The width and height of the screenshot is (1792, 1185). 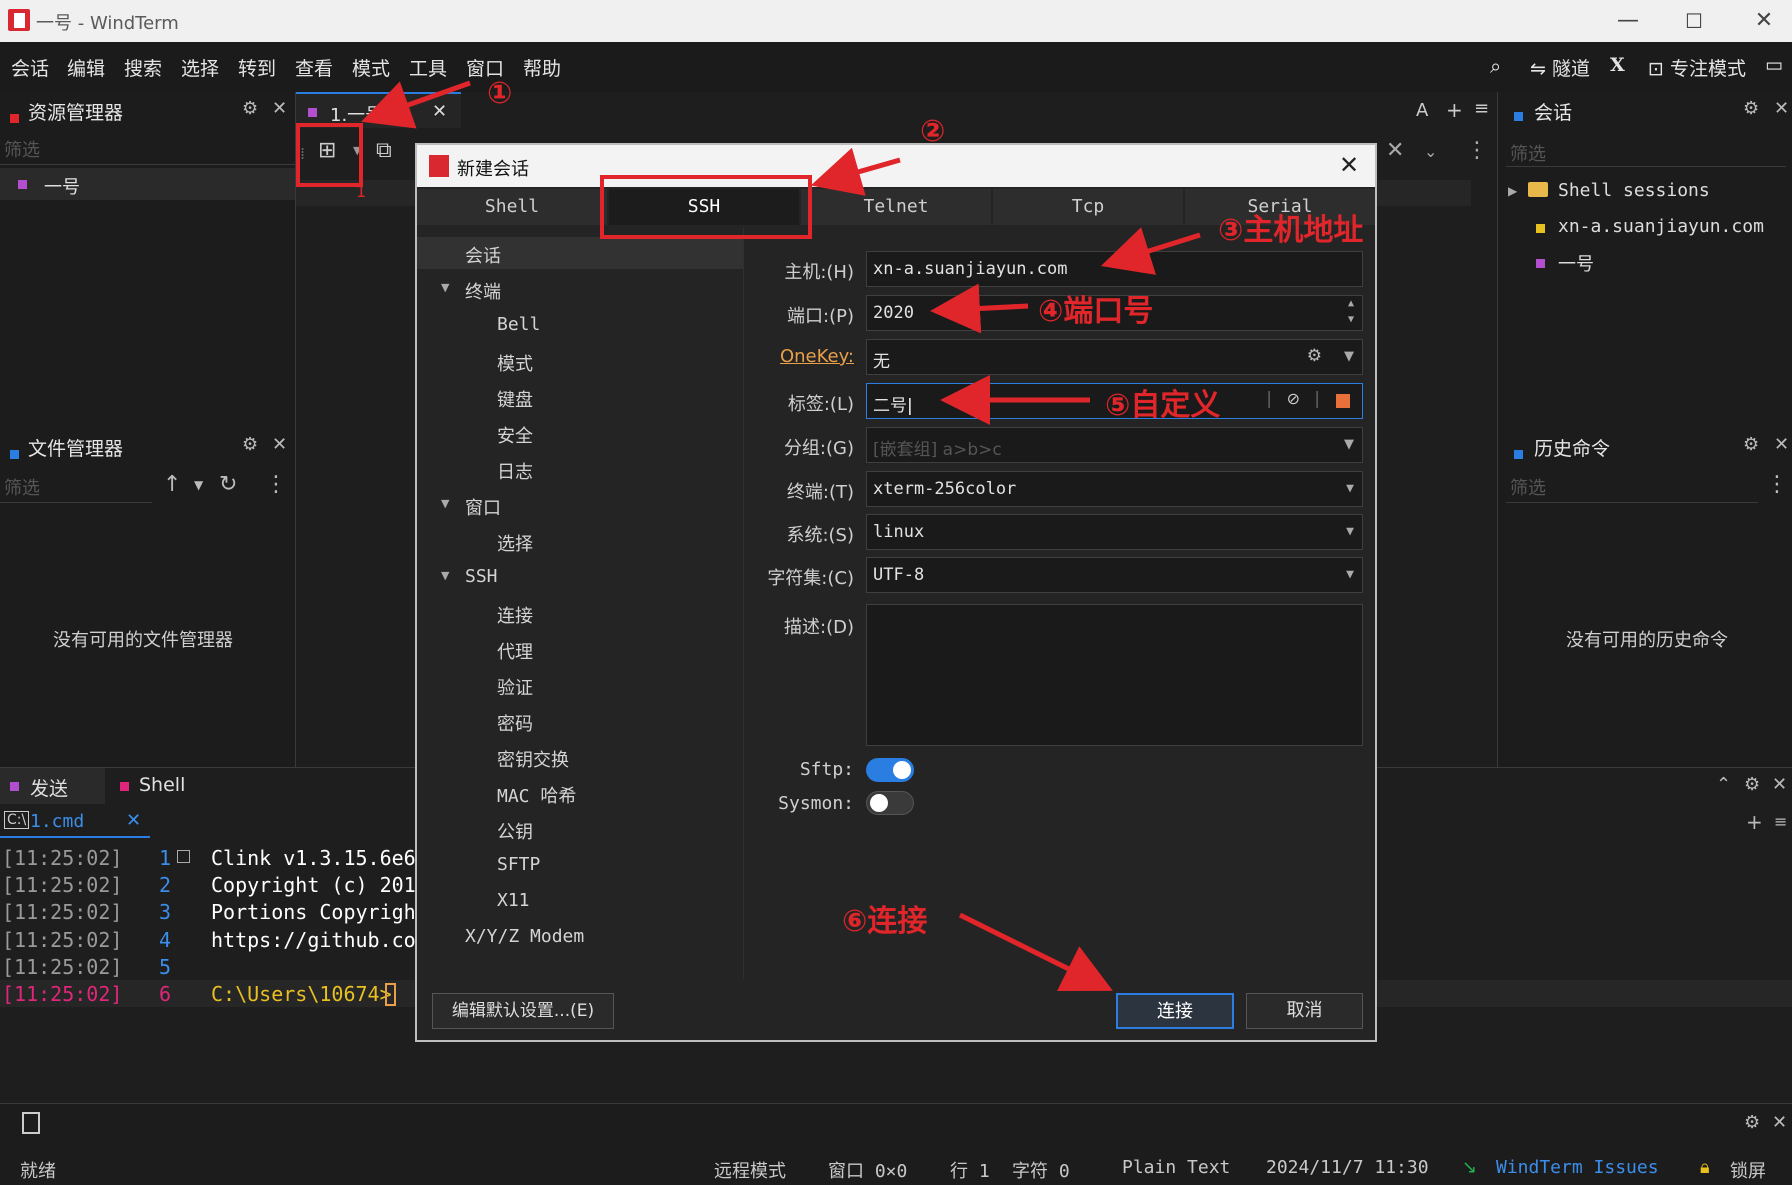 What do you see at coordinates (1291, 230) in the screenshot?
I see `annotation-step3: ③主机地址` at bounding box center [1291, 230].